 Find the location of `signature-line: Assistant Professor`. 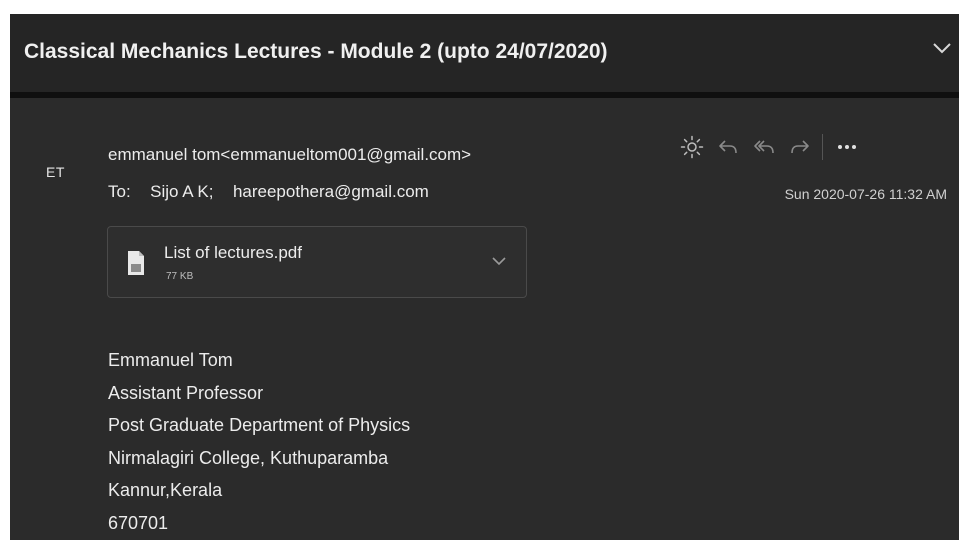

signature-line: Assistant Professor is located at coordinates (186, 392).